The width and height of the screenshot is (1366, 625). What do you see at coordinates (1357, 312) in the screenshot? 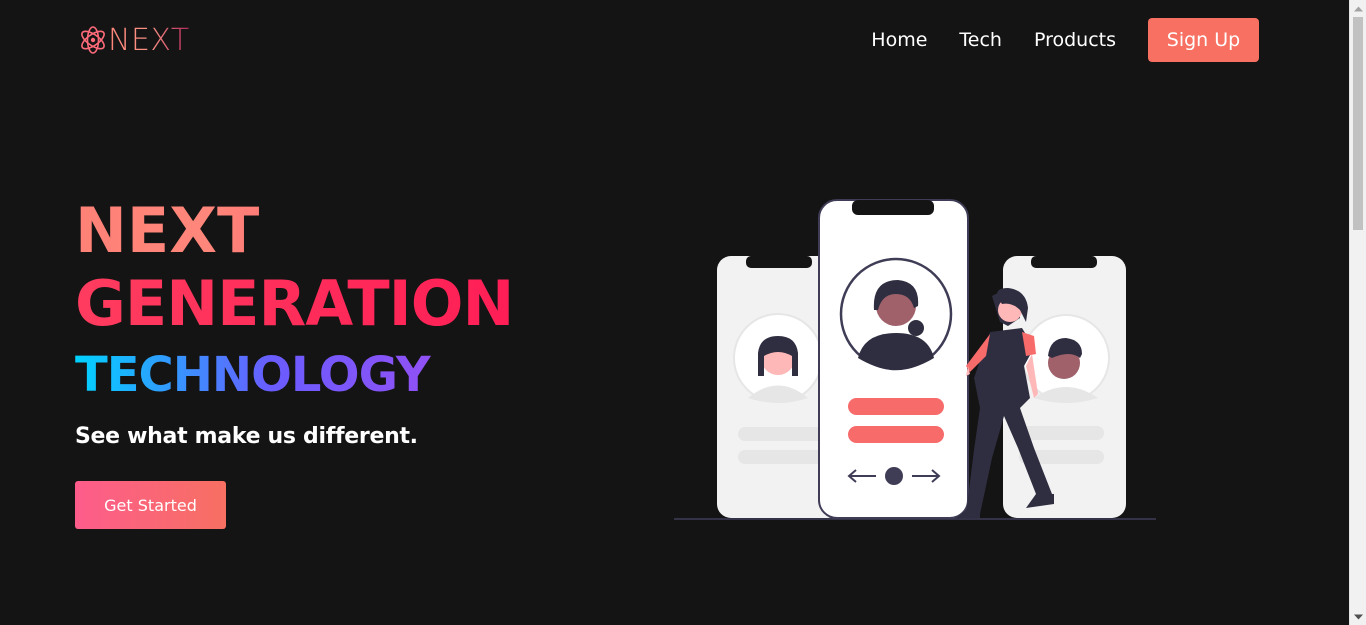
I see `page-scrollbar` at bounding box center [1357, 312].